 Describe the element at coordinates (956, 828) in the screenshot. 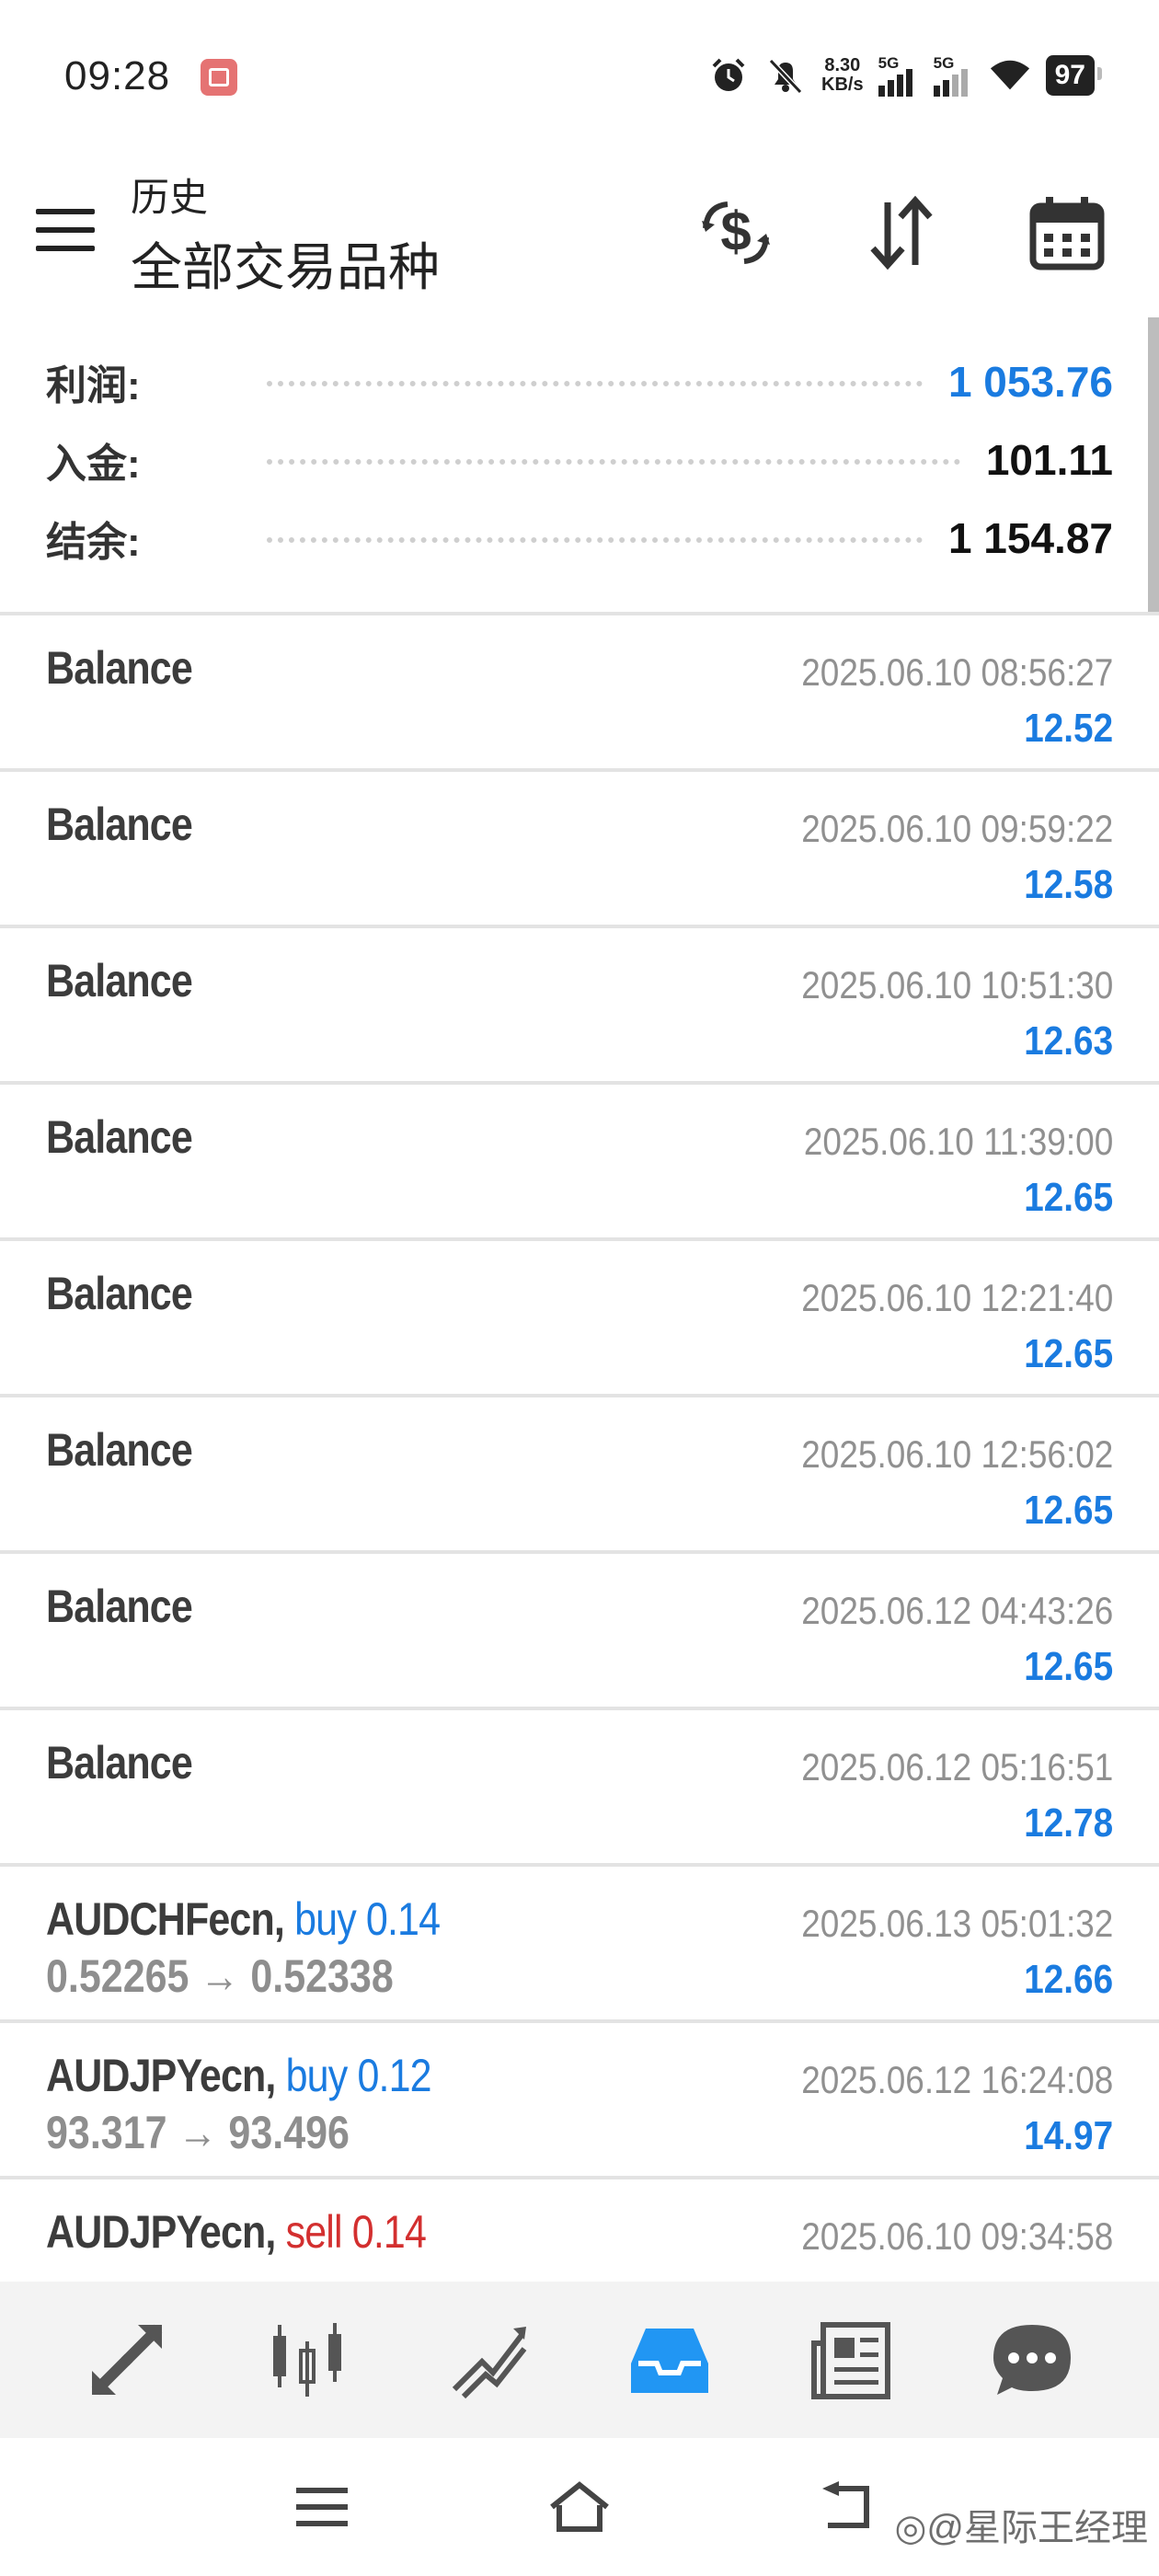

I see `item-date: 2025.06.10 09:59:22` at that location.